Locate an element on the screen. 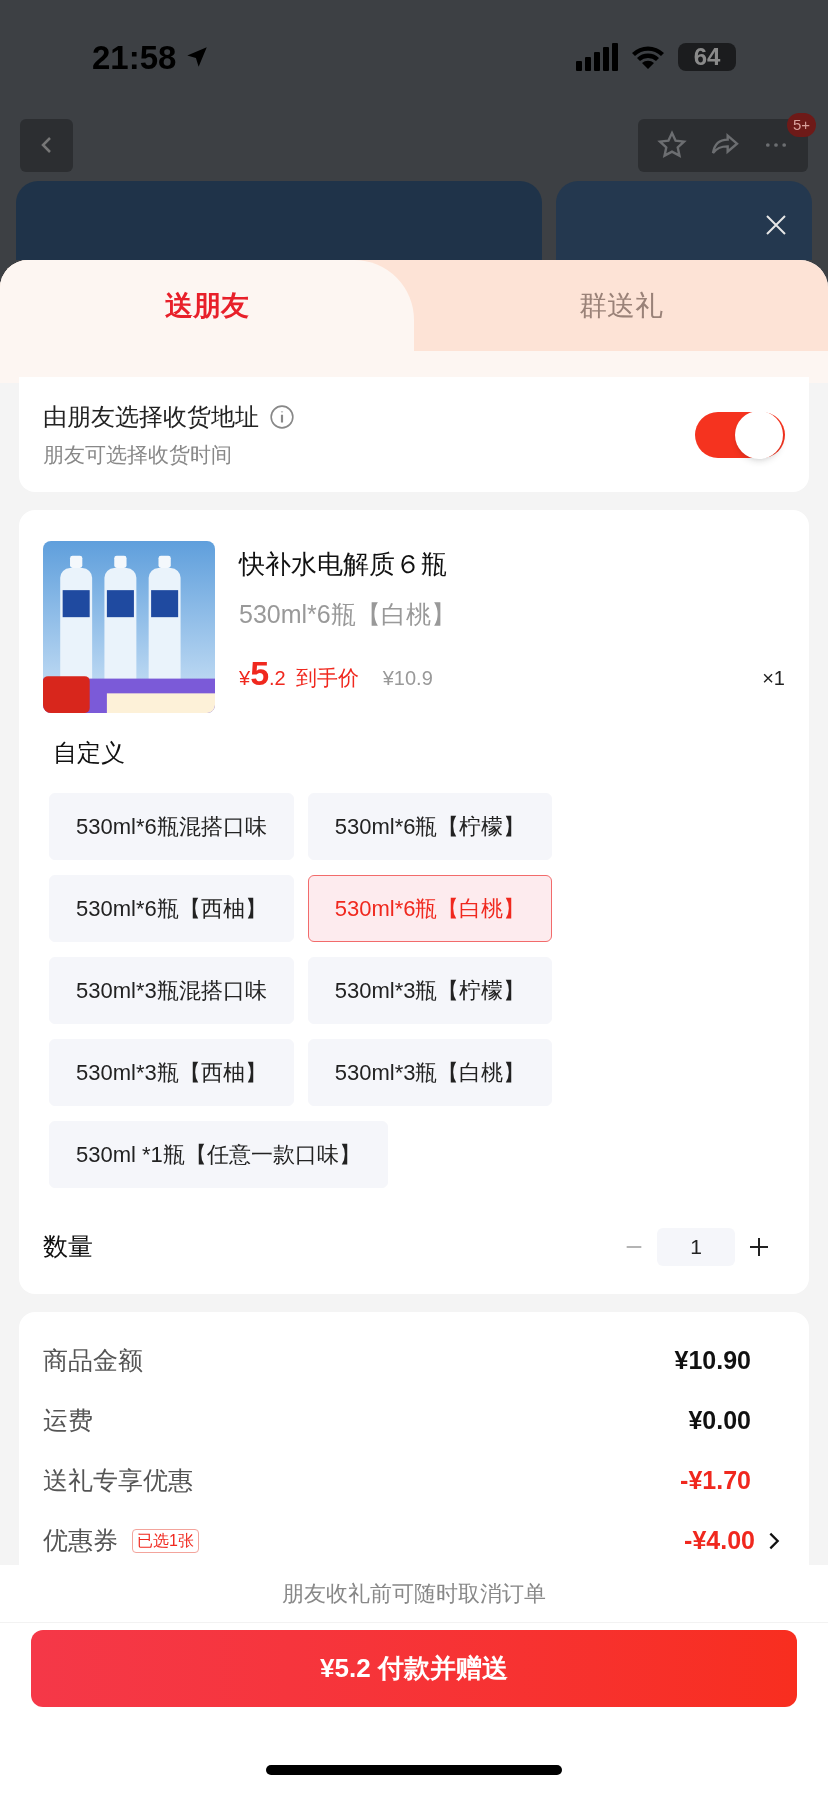 This screenshot has height=1795, width=828. option-chip: 530ml*6瓶【白桃】 is located at coordinates (430, 908).